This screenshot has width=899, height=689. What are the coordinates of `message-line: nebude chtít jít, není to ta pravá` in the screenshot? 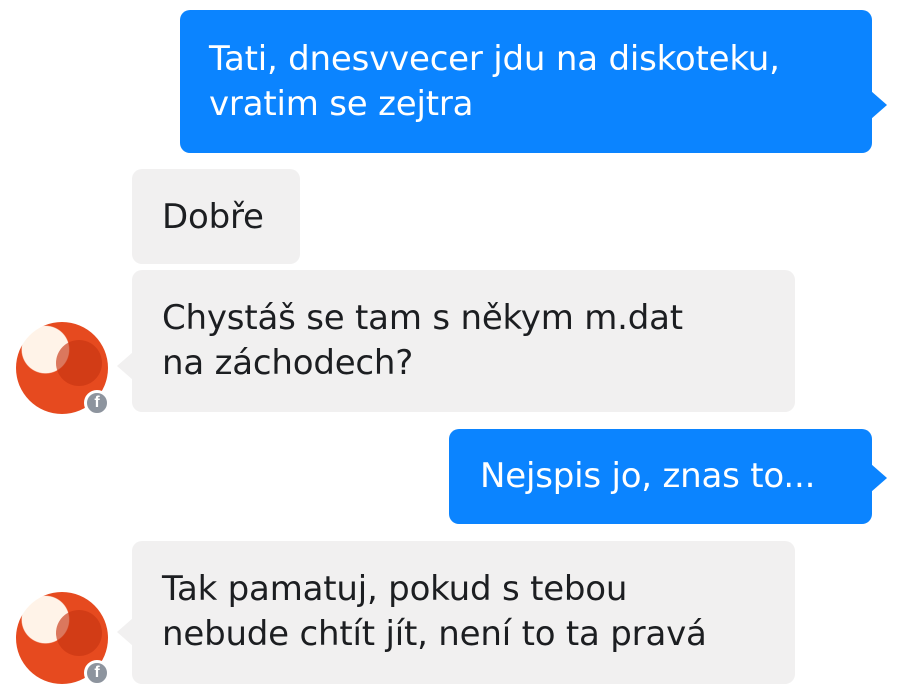 It's located at (434, 634).